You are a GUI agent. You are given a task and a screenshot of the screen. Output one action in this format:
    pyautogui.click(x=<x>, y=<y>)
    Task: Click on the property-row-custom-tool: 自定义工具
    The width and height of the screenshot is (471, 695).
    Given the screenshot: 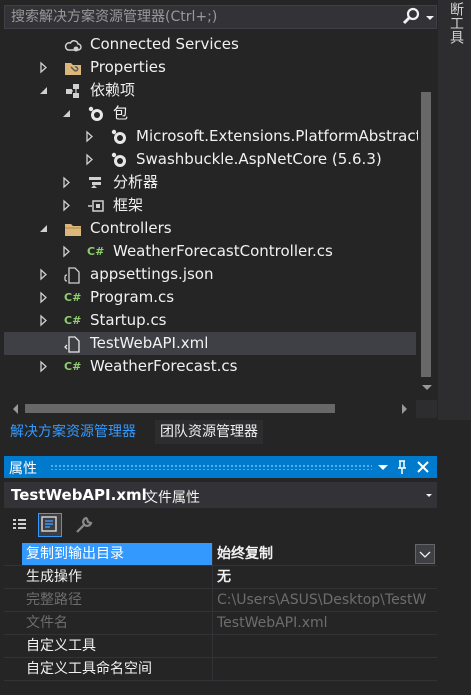 What is the action you would take?
    pyautogui.click(x=220, y=646)
    